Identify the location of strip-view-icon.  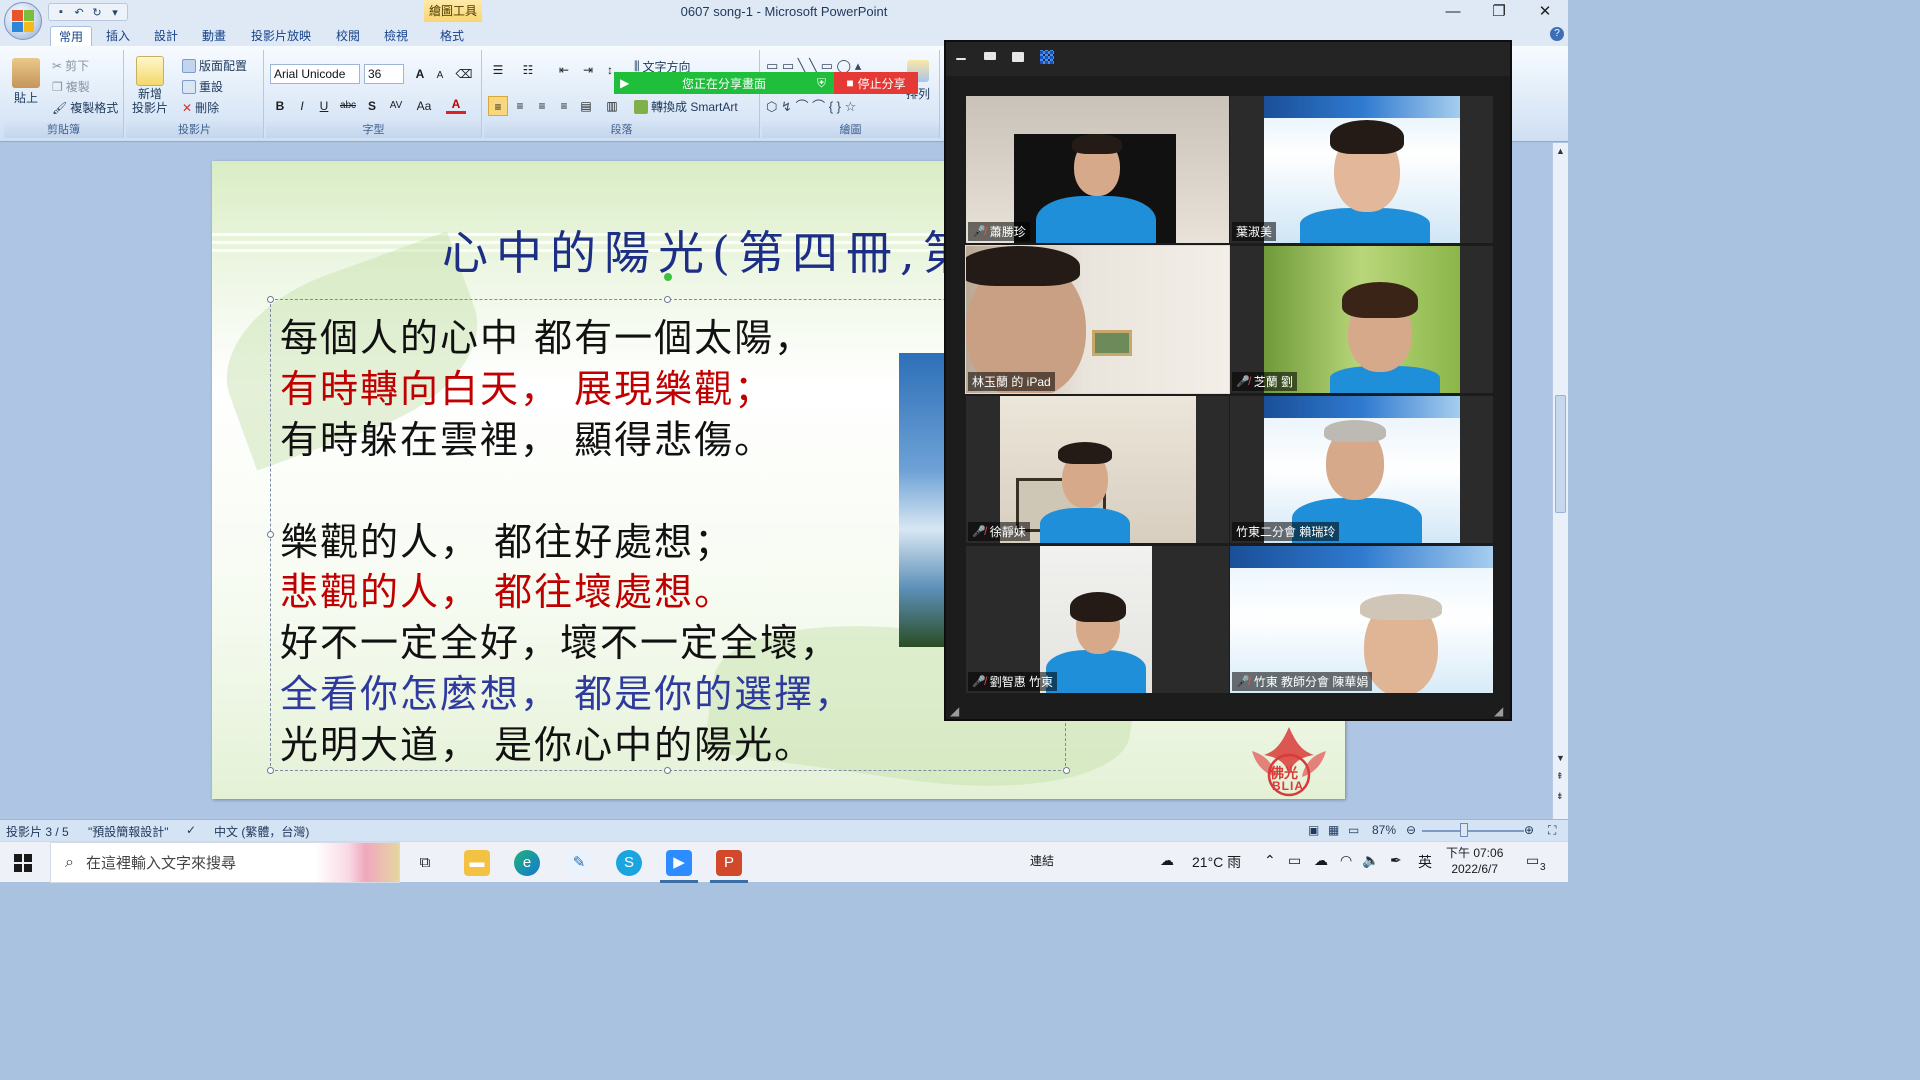
(1018, 57).